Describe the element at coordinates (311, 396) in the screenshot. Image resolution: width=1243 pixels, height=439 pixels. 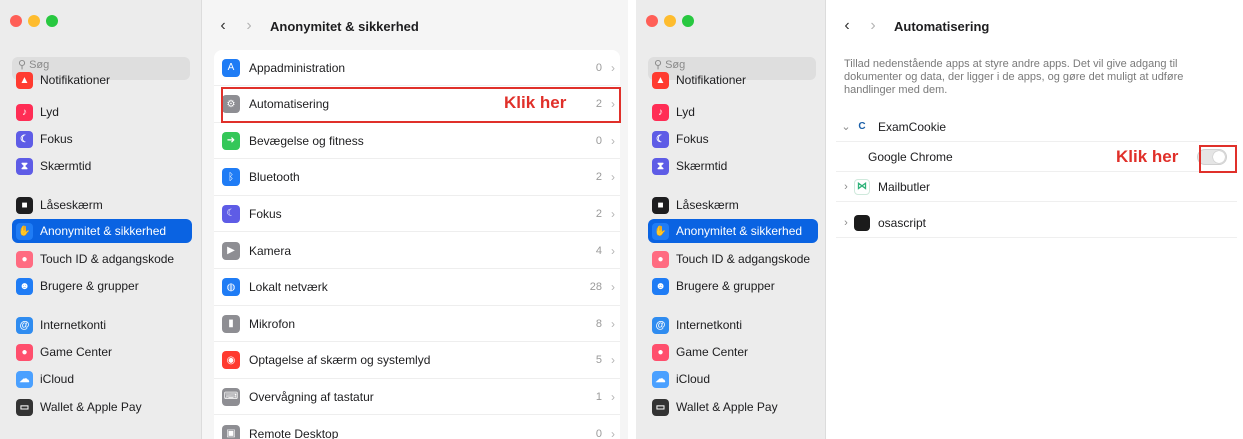
I see `row-label: Overvågning af tastatur` at that location.